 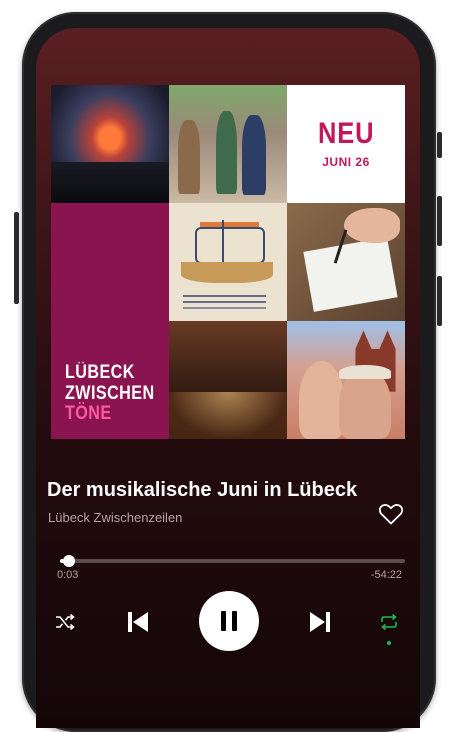 I want to click on cover-photo-concert, so click(x=110, y=144).